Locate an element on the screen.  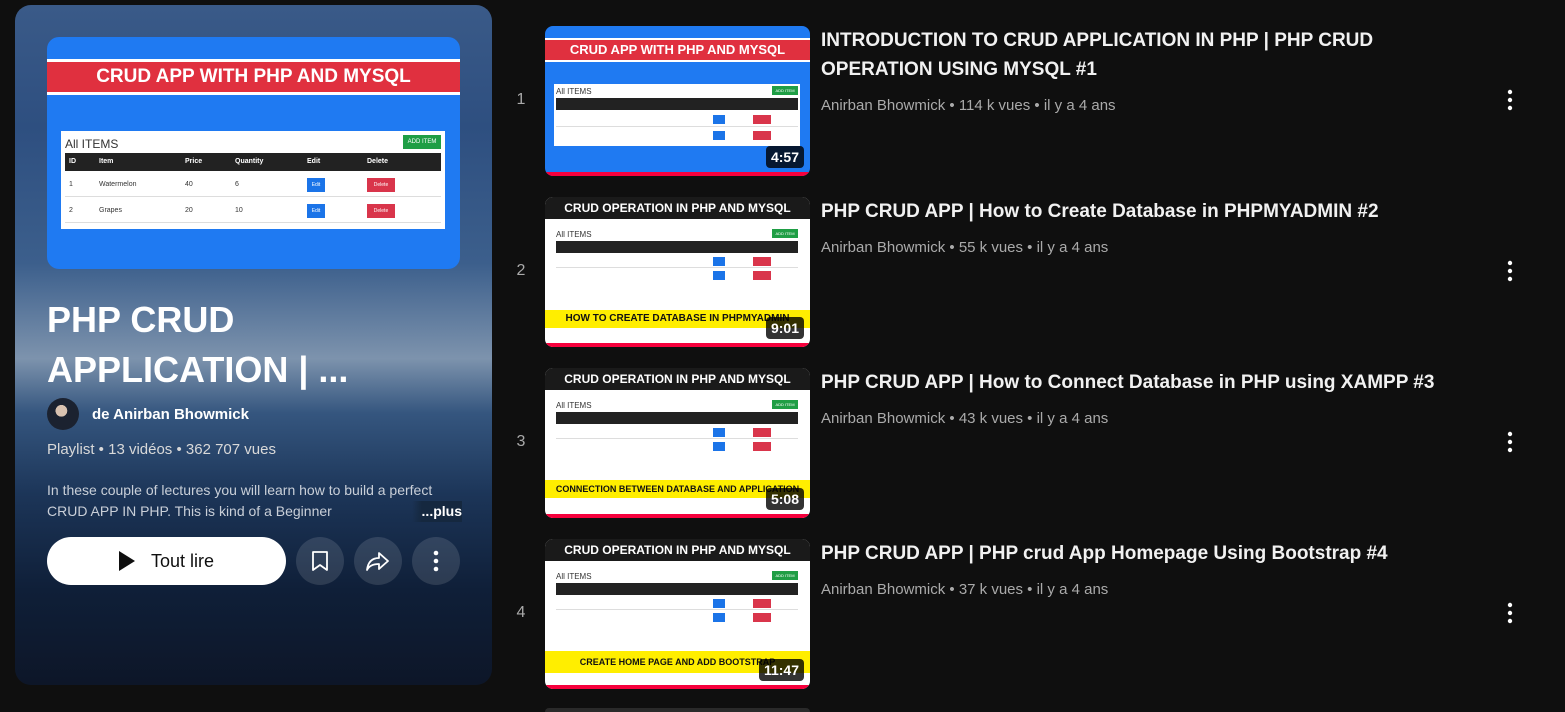
play-all-button: Tout lire is located at coordinates (166, 561).